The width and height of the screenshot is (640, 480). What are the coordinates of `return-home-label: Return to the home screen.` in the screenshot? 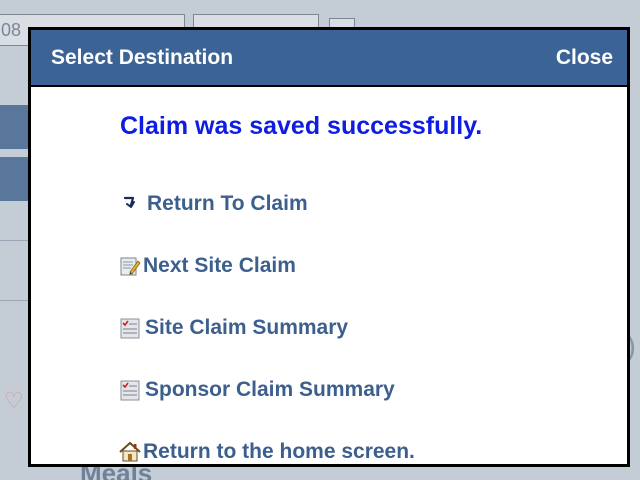 It's located at (279, 451).